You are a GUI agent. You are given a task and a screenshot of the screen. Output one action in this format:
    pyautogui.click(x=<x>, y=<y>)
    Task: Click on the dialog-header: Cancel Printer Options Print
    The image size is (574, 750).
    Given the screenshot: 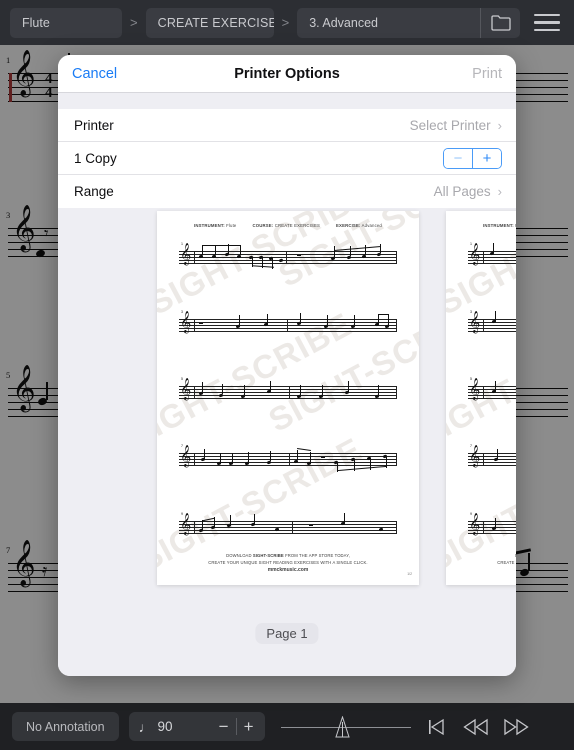 What is the action you would take?
    pyautogui.click(x=287, y=74)
    